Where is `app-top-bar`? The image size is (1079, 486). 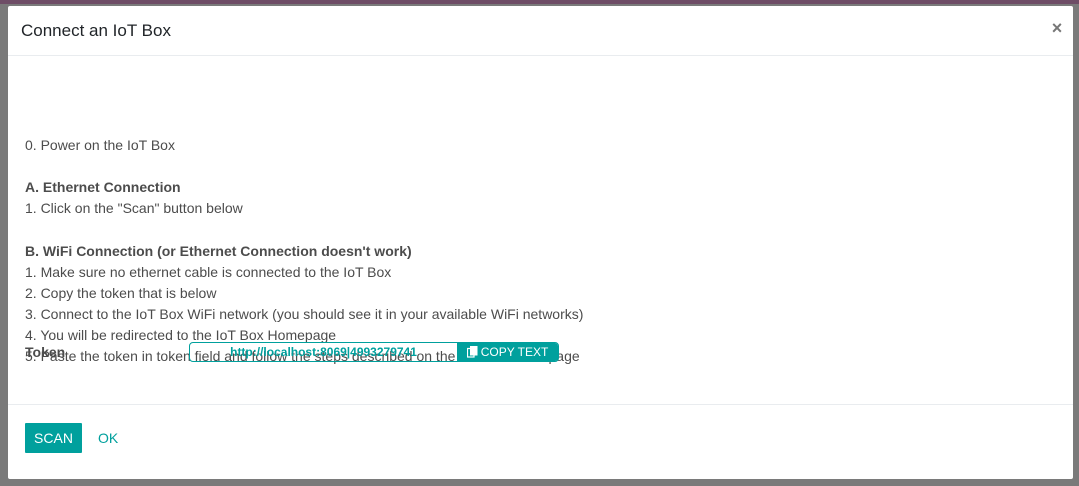
app-top-bar is located at coordinates (539, 2).